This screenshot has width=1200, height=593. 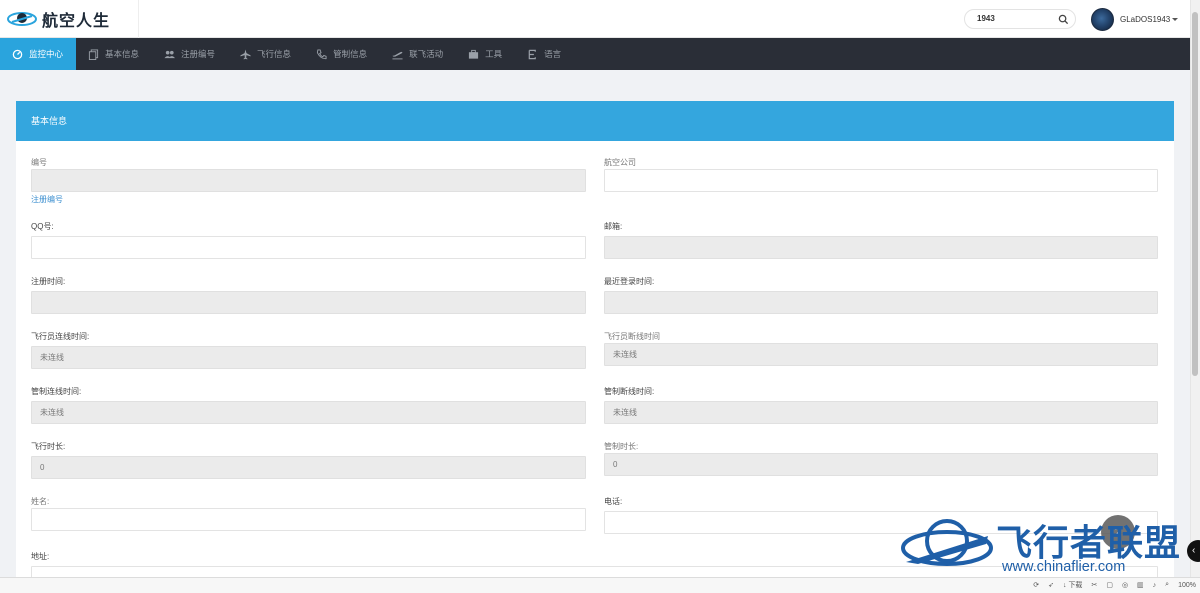 What do you see at coordinates (308, 357) in the screenshot?
I see `pilot-connect-field: 未连线` at bounding box center [308, 357].